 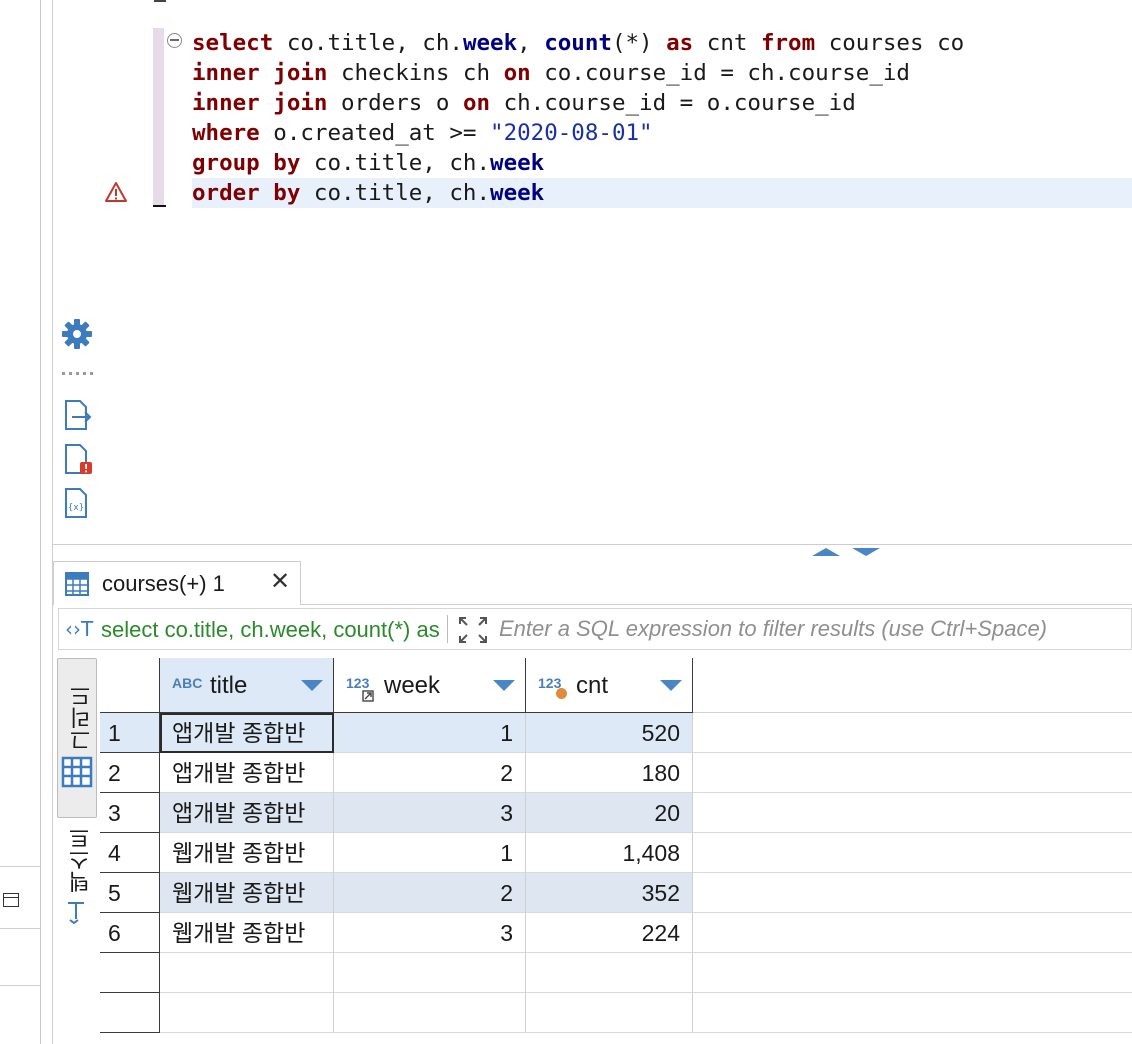 I want to click on table-row: 5 웹개발 종합반 2 352, so click(x=616, y=893).